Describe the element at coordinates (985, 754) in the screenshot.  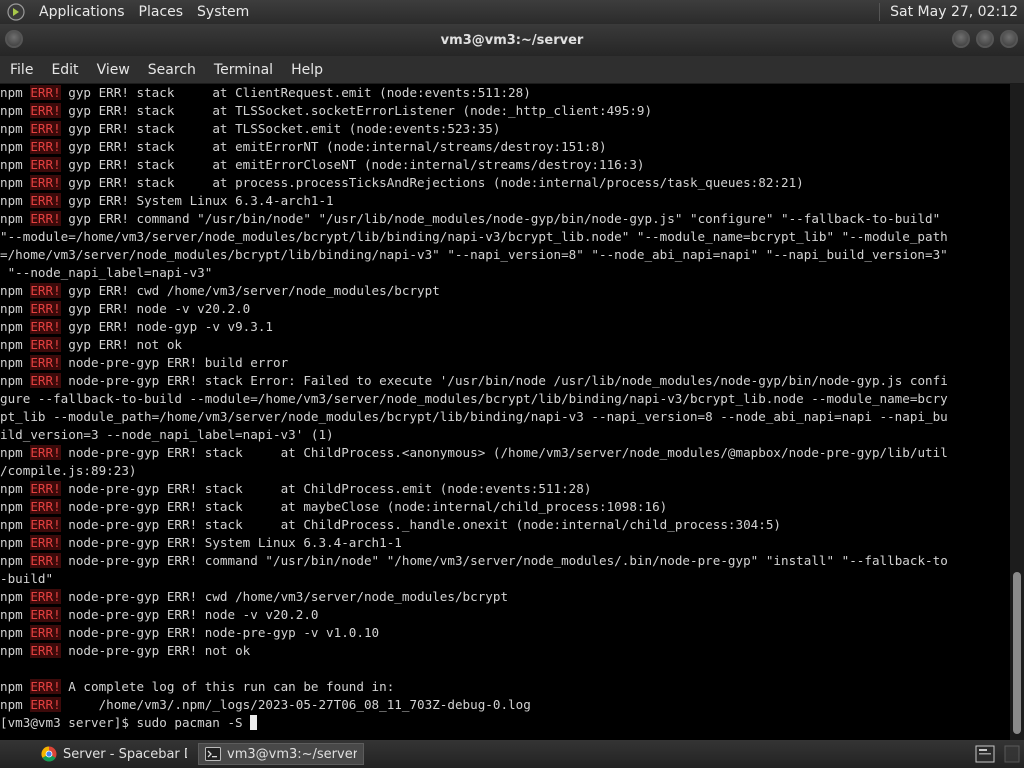
I see `show-desktop-icon` at that location.